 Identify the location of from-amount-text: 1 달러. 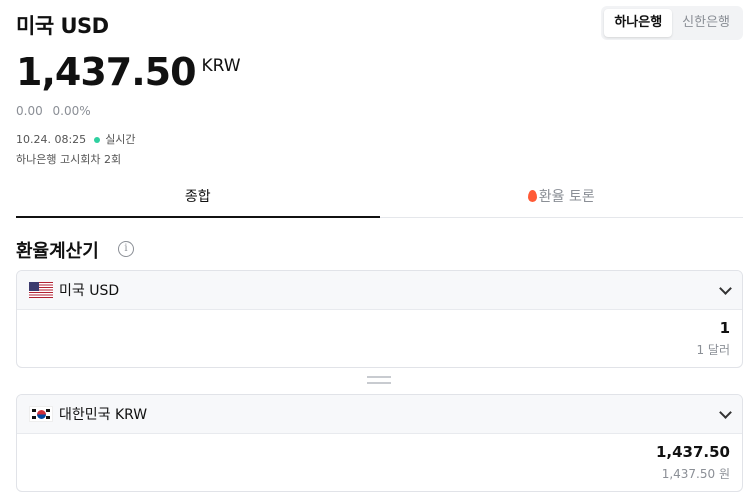
(713, 350).